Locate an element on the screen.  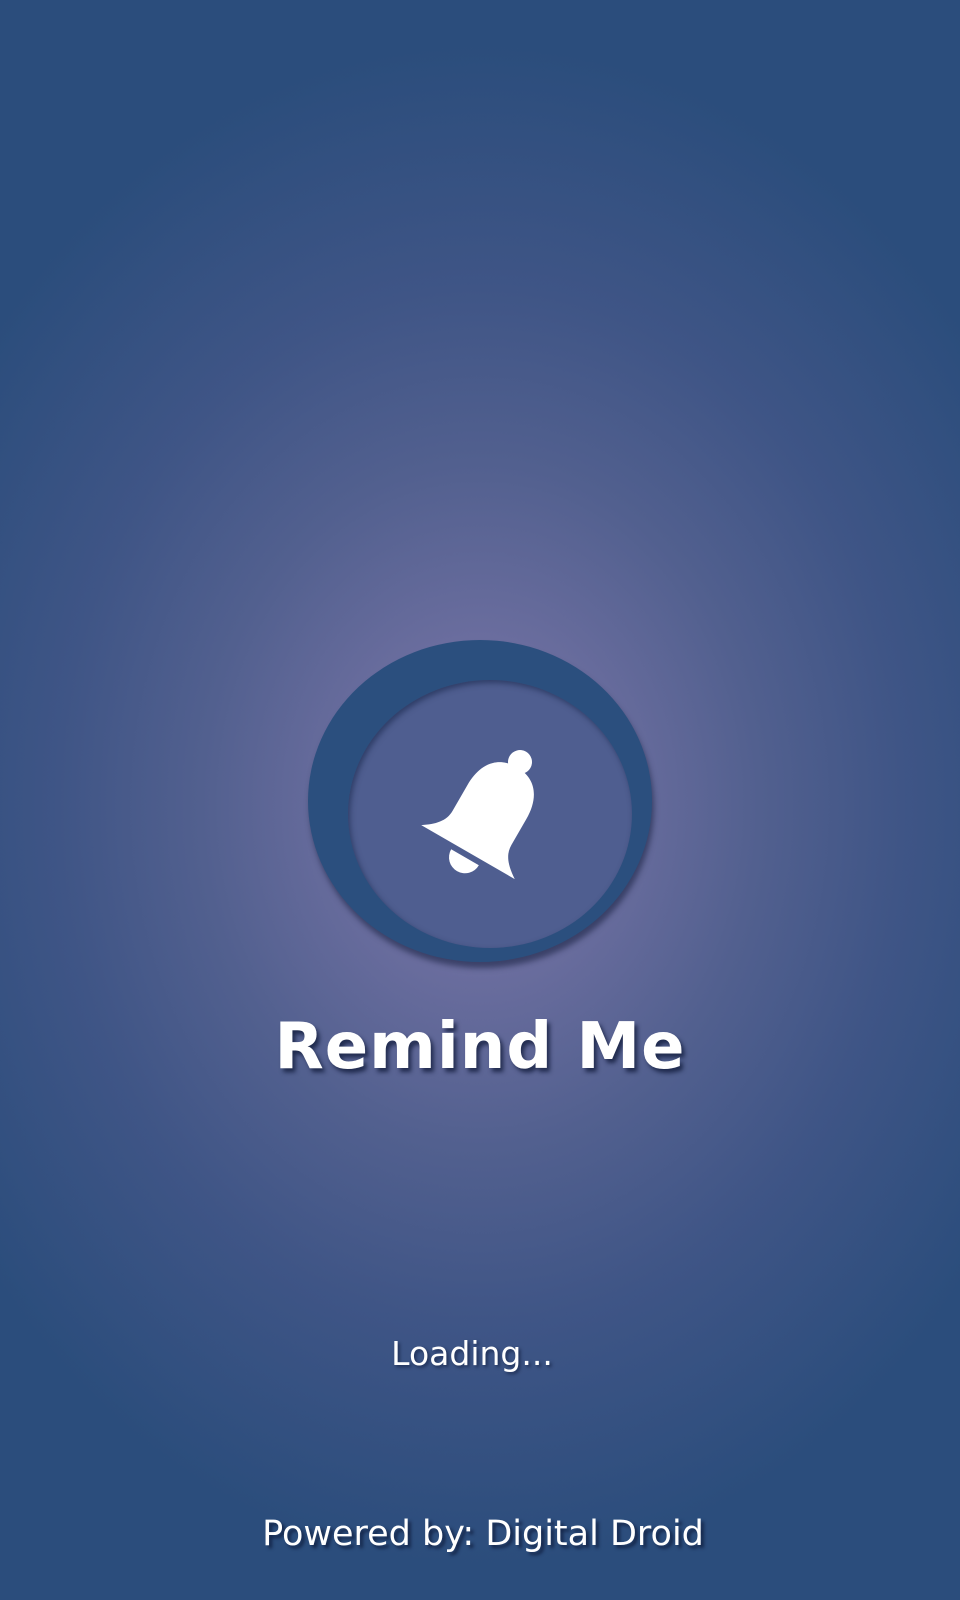
app-title: Remind Me is located at coordinates (480, 1047).